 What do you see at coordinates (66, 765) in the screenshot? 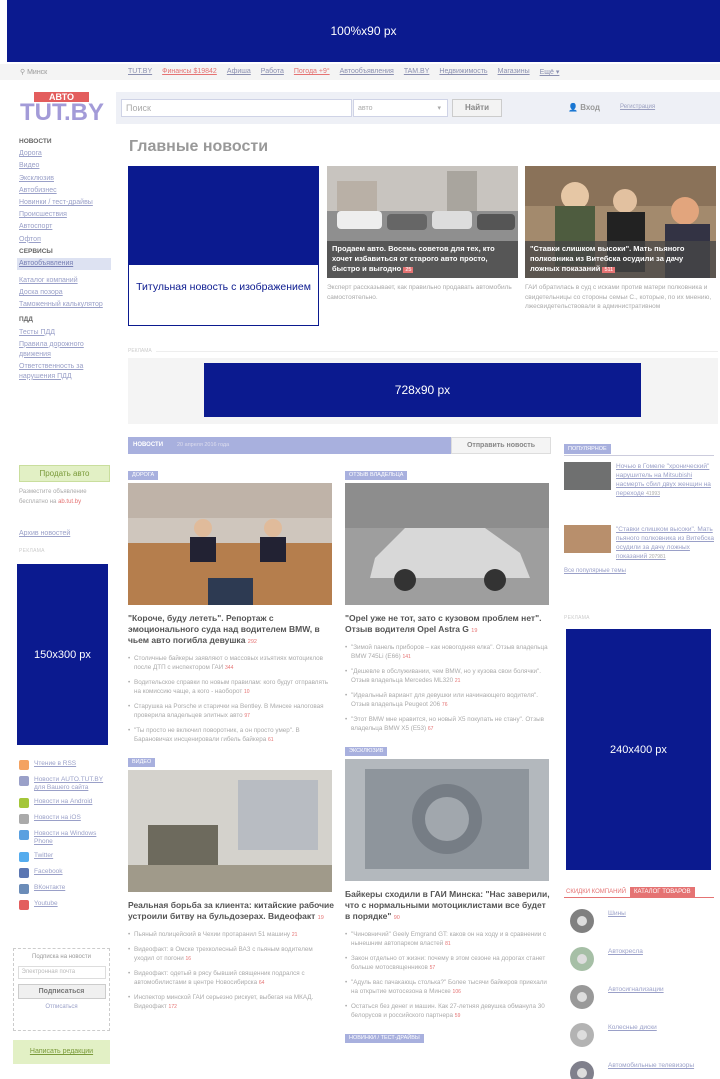
I see `social-link: Чтение в RSS` at bounding box center [66, 765].